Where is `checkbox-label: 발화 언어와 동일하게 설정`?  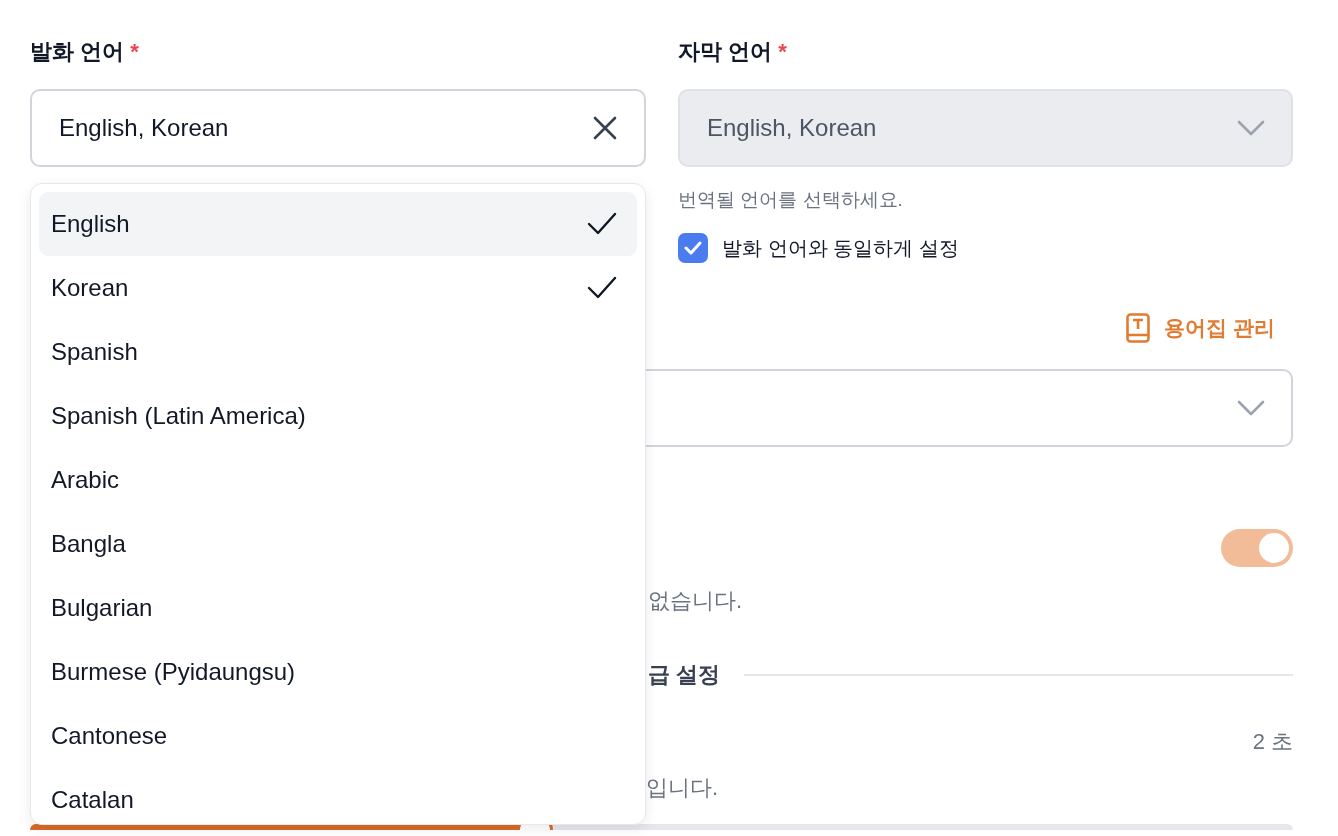
checkbox-label: 발화 언어와 동일하게 설정 is located at coordinates (840, 248).